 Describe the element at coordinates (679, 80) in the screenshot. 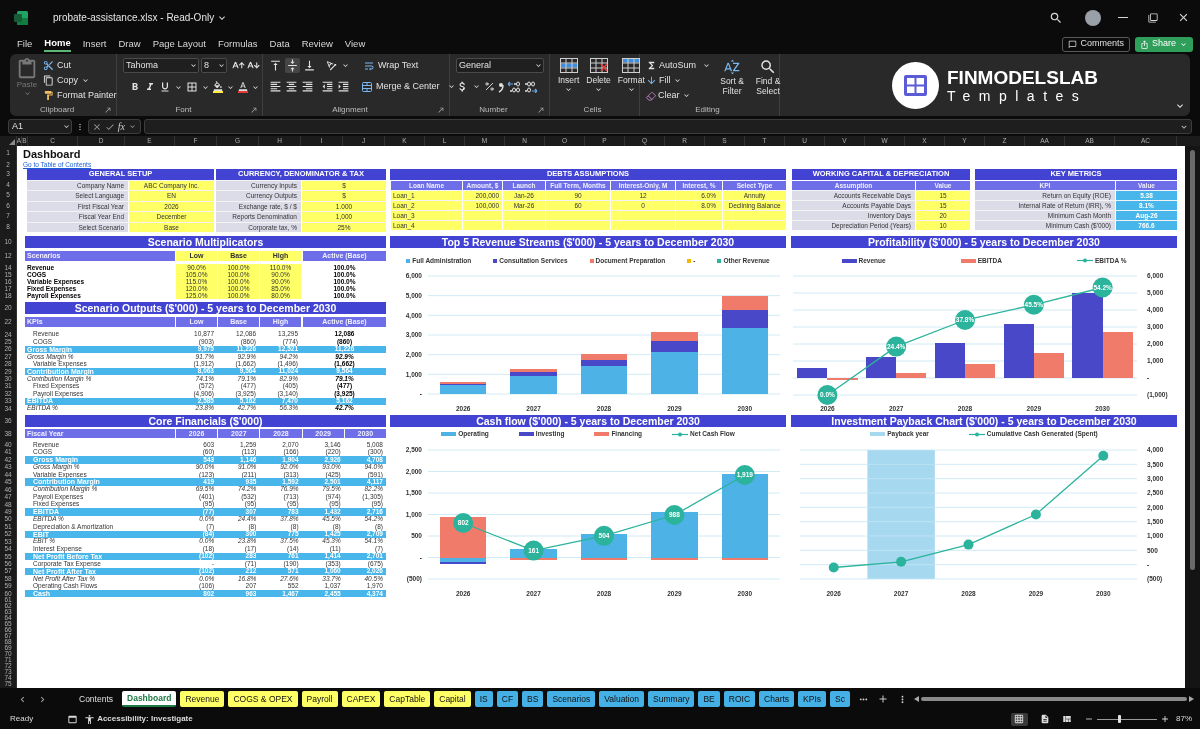

I see `fill-button: Fill` at that location.